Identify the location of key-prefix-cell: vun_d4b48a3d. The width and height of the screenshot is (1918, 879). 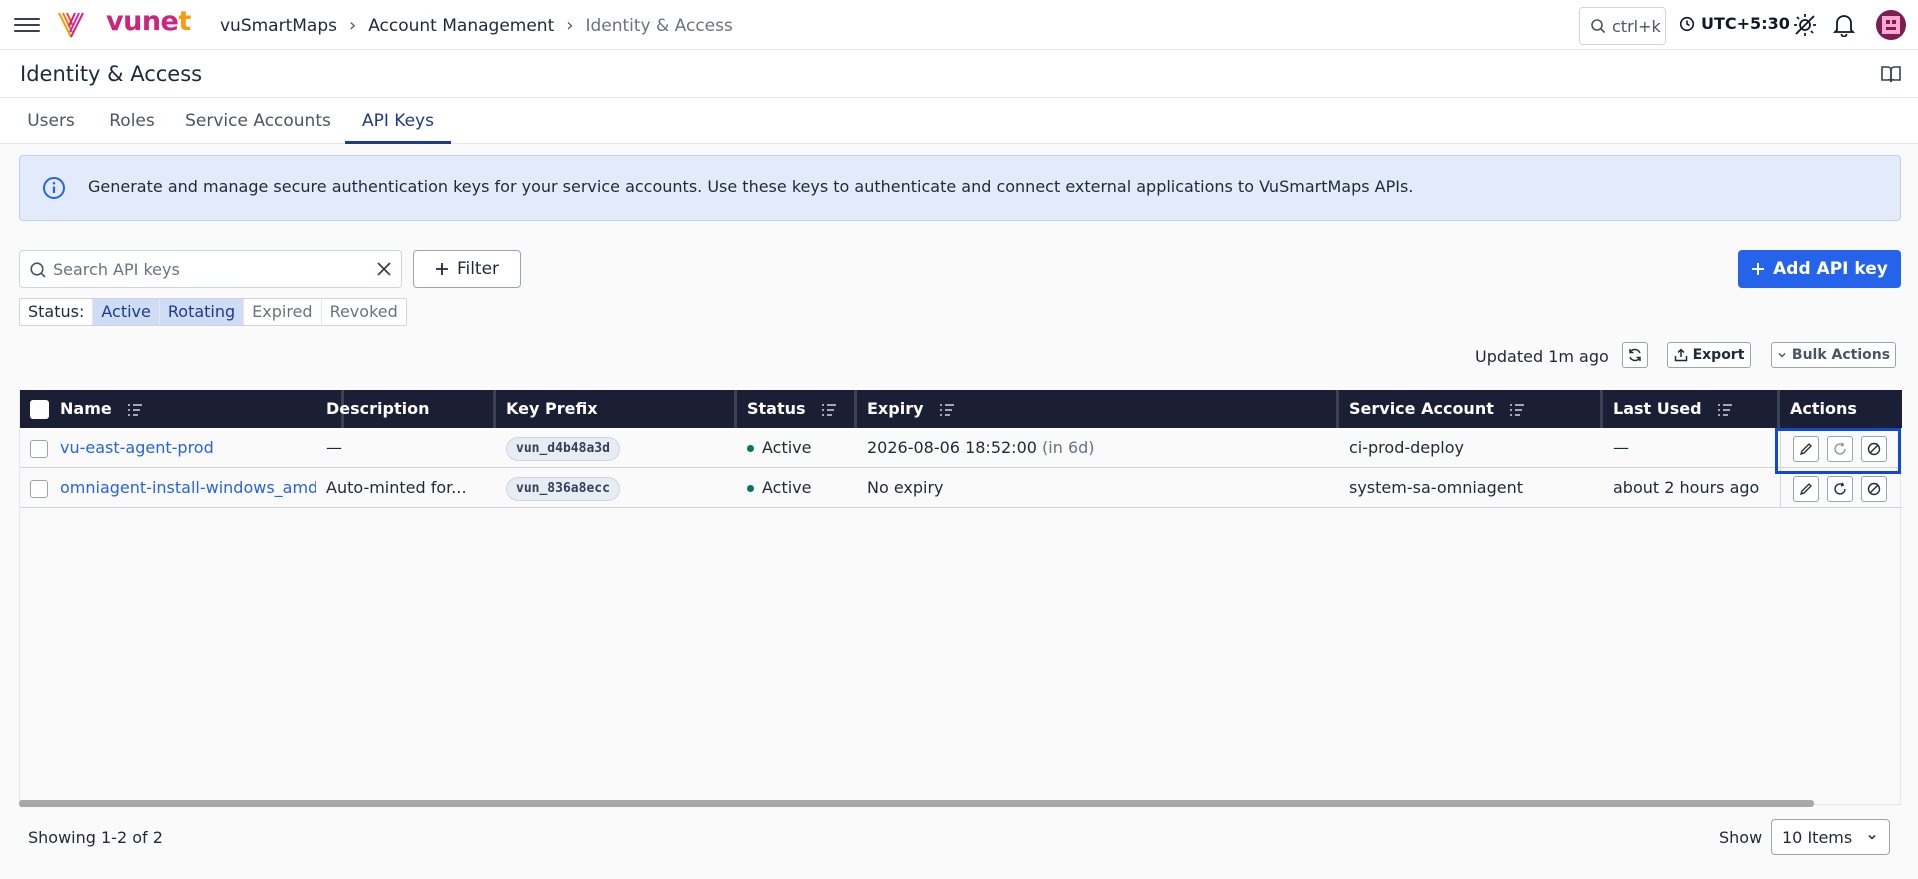
(616, 448).